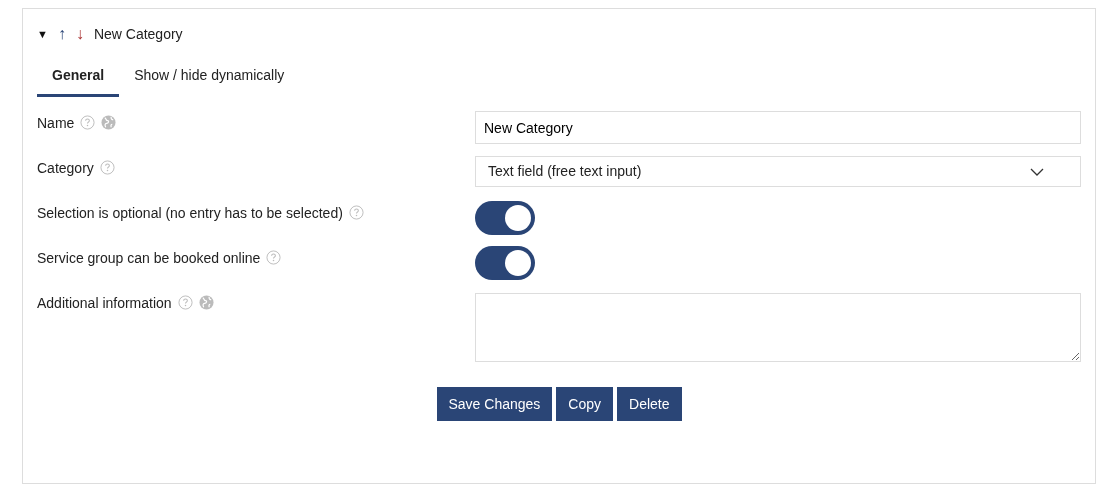 This screenshot has height=494, width=1109. What do you see at coordinates (138, 34) in the screenshot?
I see `category-title: New Category` at bounding box center [138, 34].